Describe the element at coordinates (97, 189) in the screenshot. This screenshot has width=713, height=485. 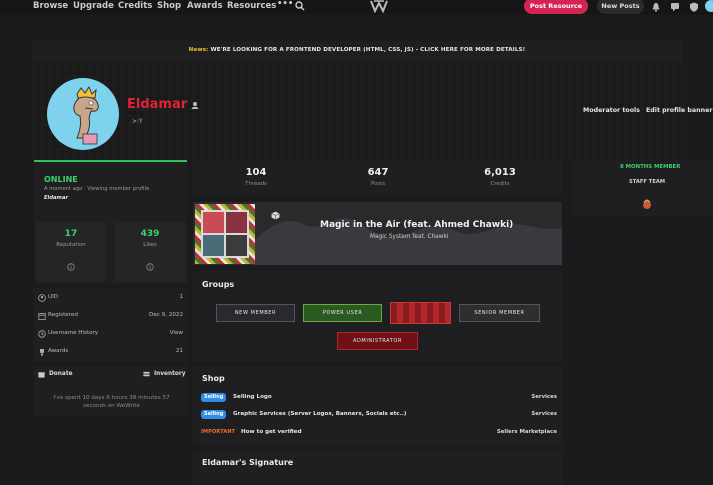
I see `last-activity: A moment ago · Viewing member profile` at that location.